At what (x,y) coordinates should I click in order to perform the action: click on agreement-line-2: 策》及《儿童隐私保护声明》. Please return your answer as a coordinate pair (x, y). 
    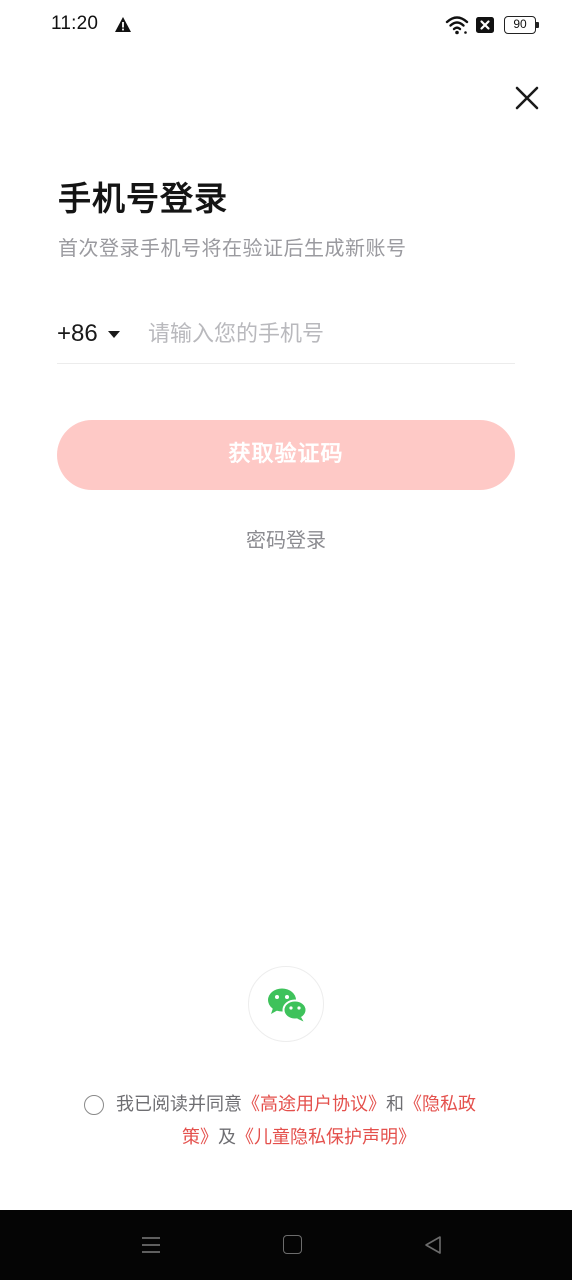
    Looking at the image, I should click on (299, 1138).